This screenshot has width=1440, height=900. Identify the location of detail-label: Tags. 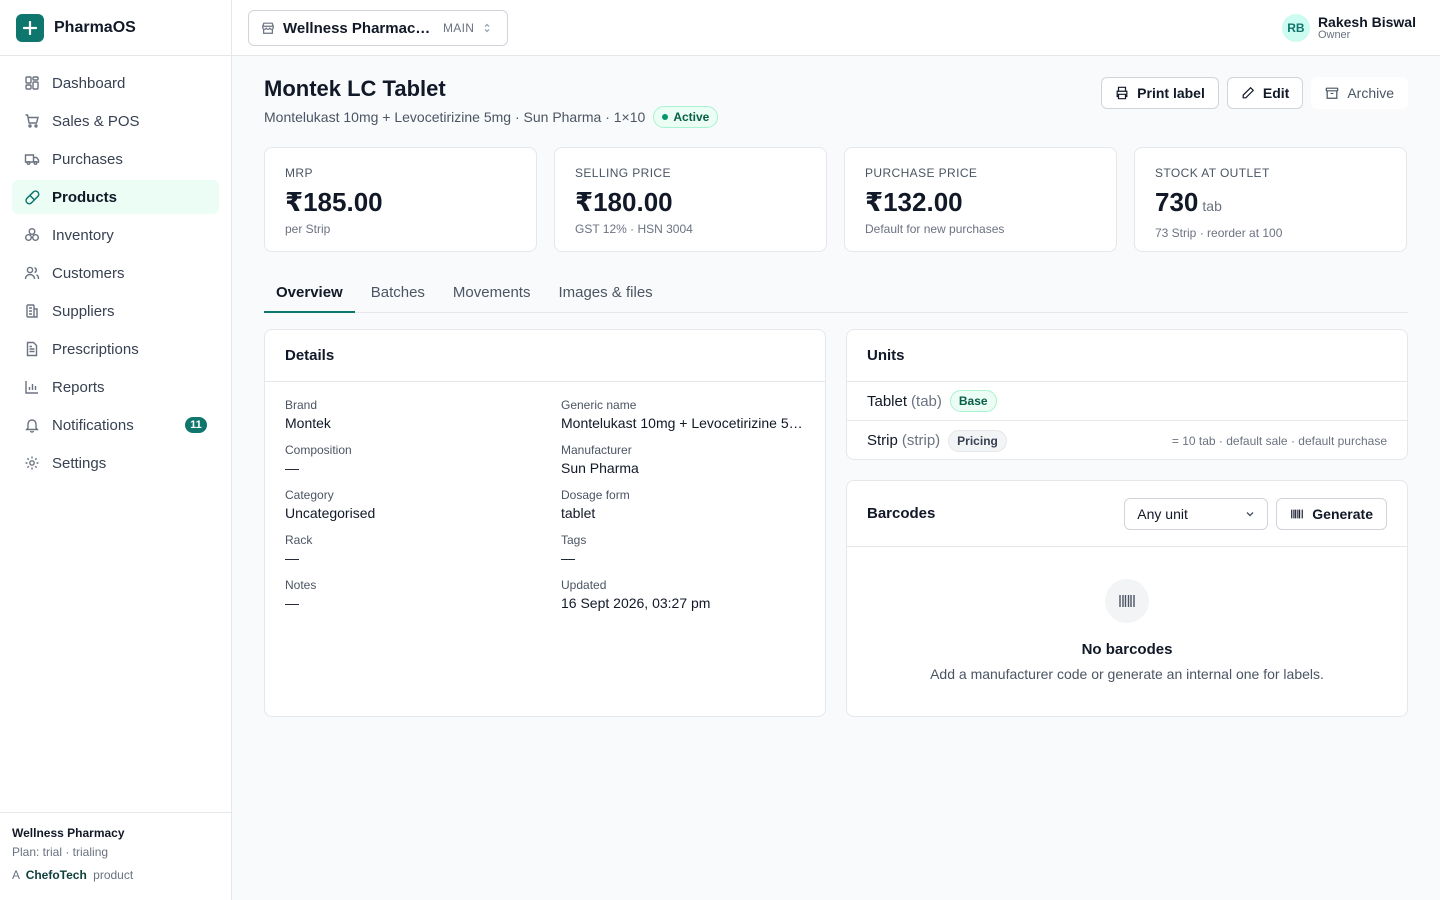
(574, 540).